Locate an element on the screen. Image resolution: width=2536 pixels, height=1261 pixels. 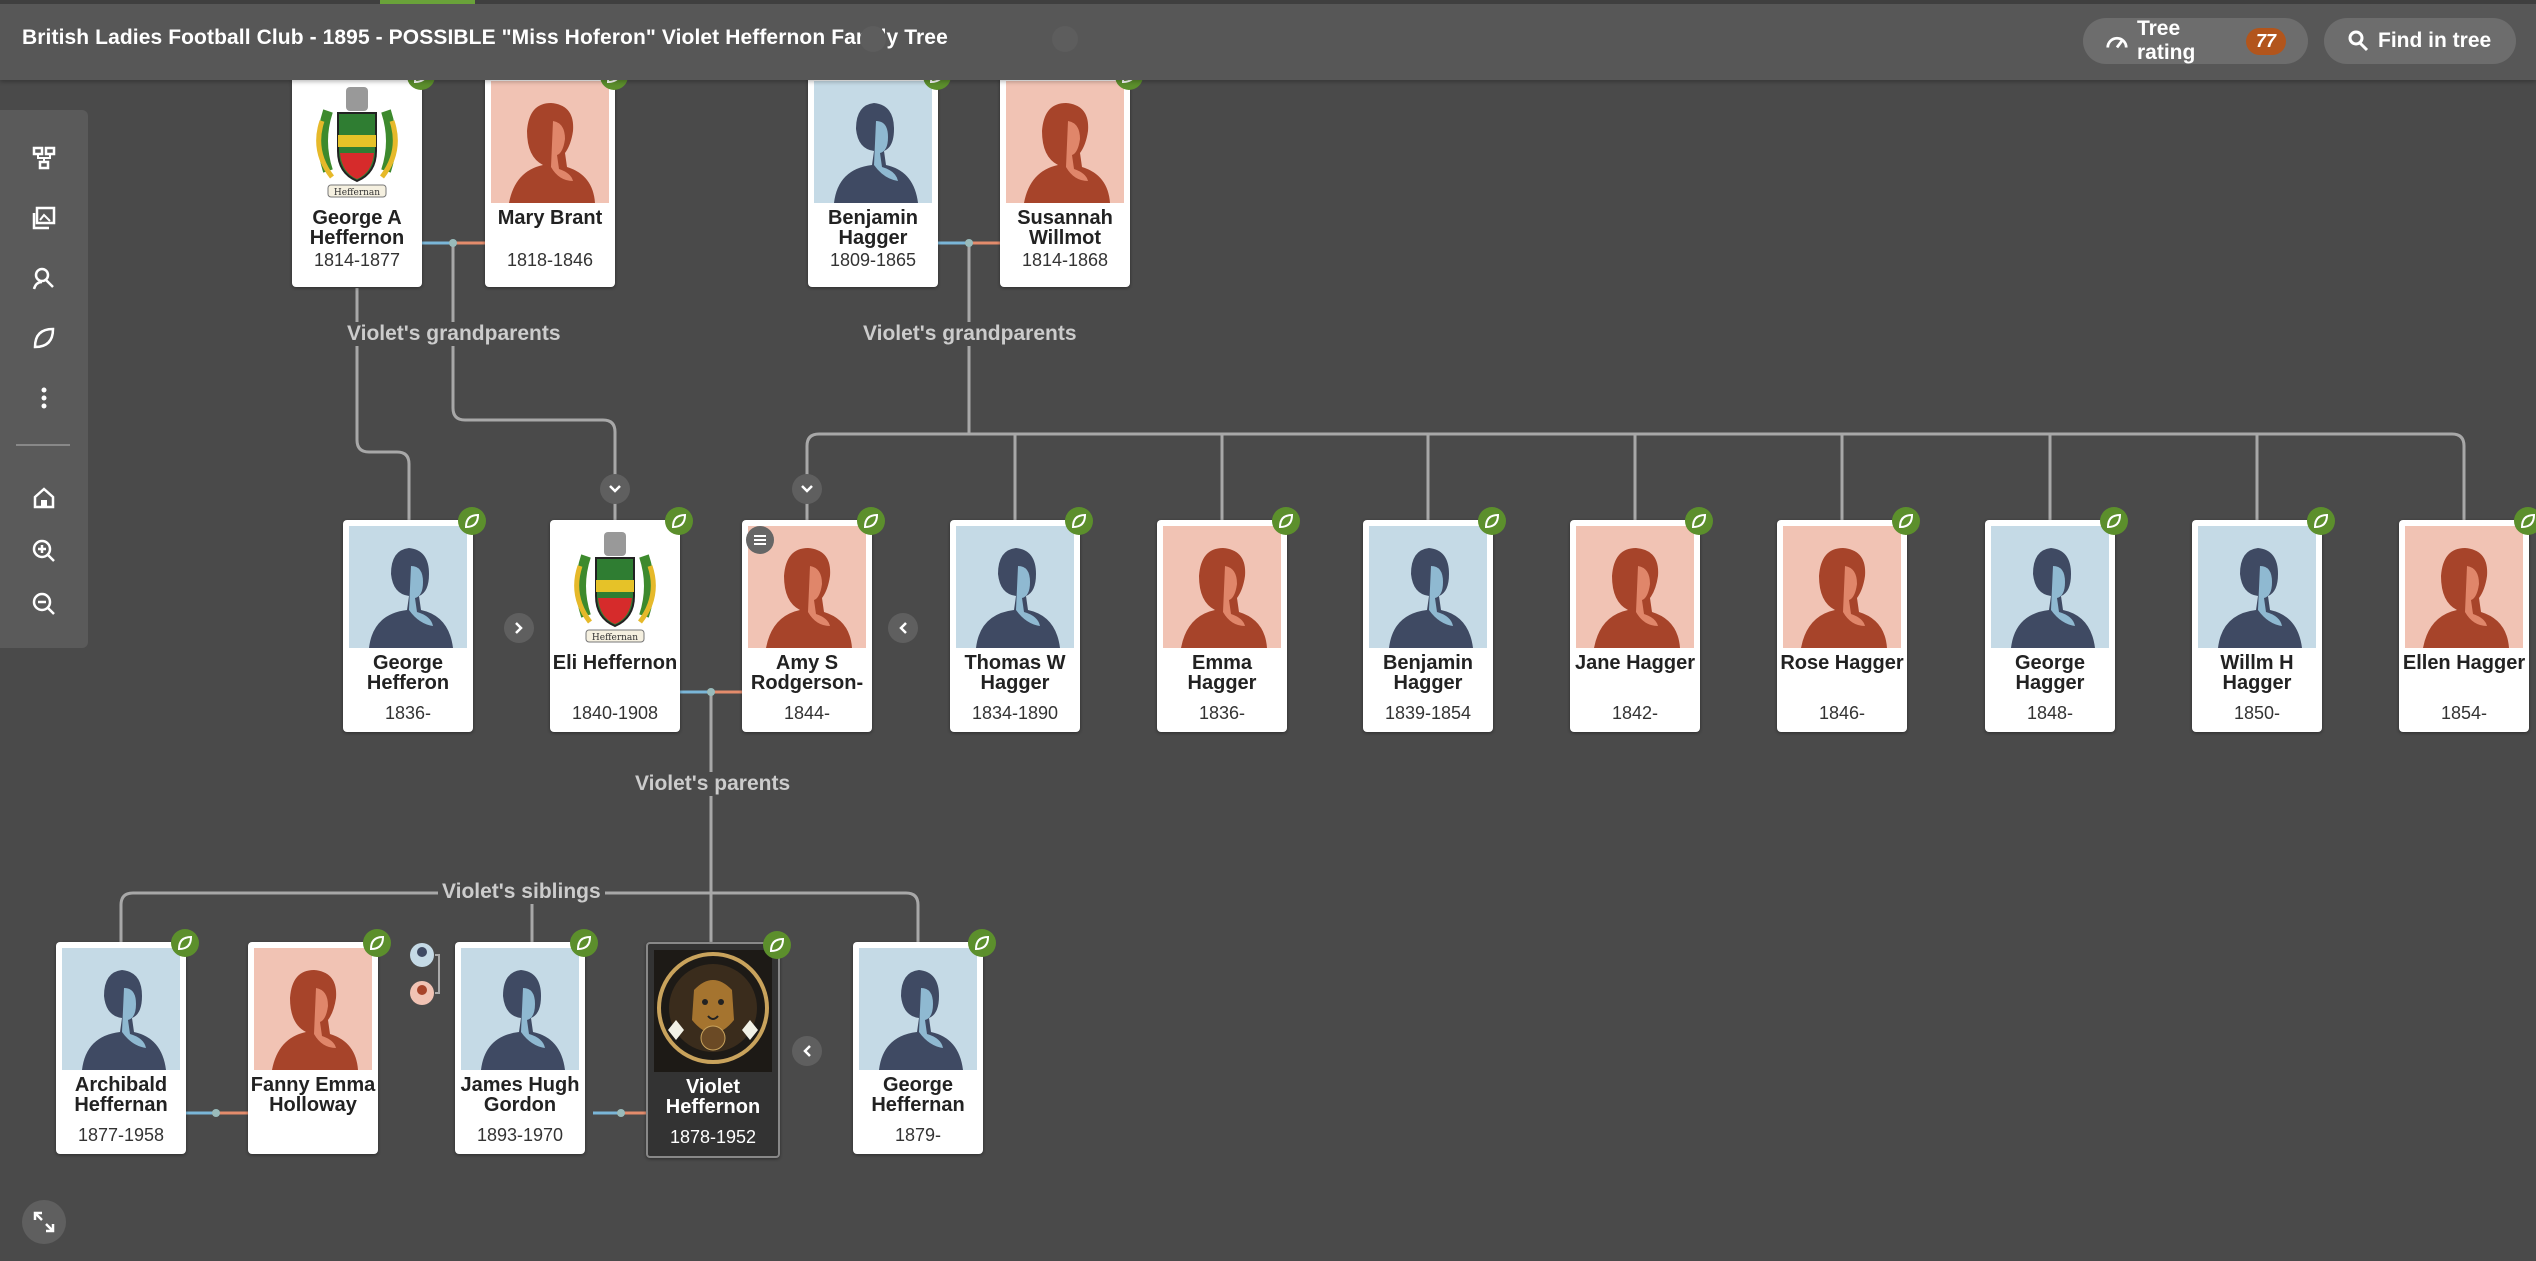
chevron-left-icon is located at coordinates (903, 628).